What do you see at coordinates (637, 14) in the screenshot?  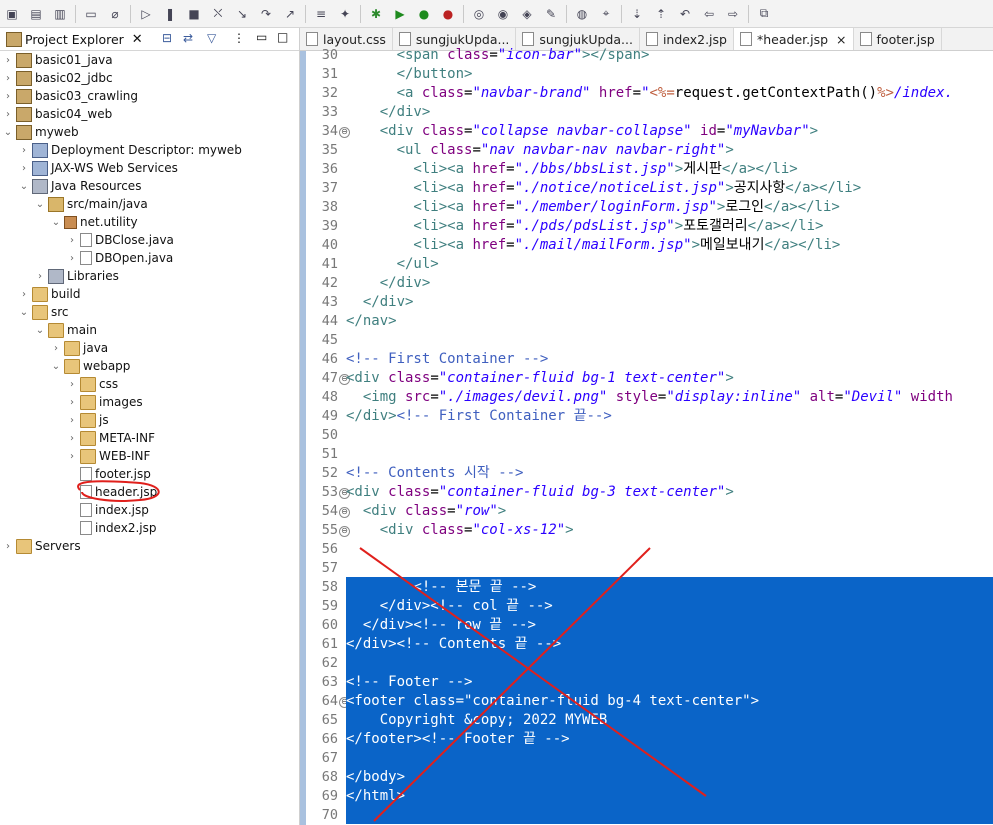 I see `next-annotation-icon: ⇣` at bounding box center [637, 14].